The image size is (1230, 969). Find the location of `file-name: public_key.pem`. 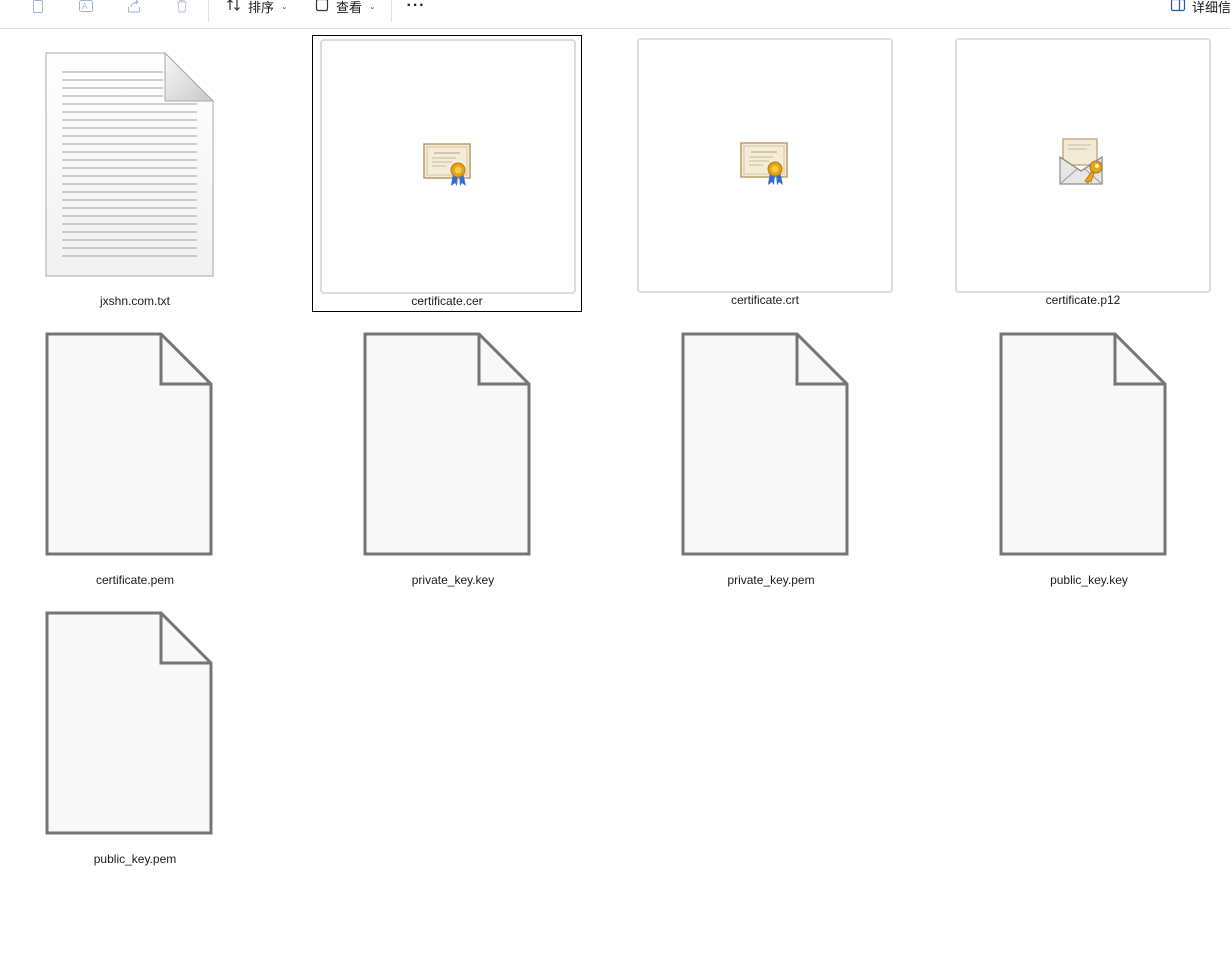

file-name: public_key.pem is located at coordinates (135, 859).